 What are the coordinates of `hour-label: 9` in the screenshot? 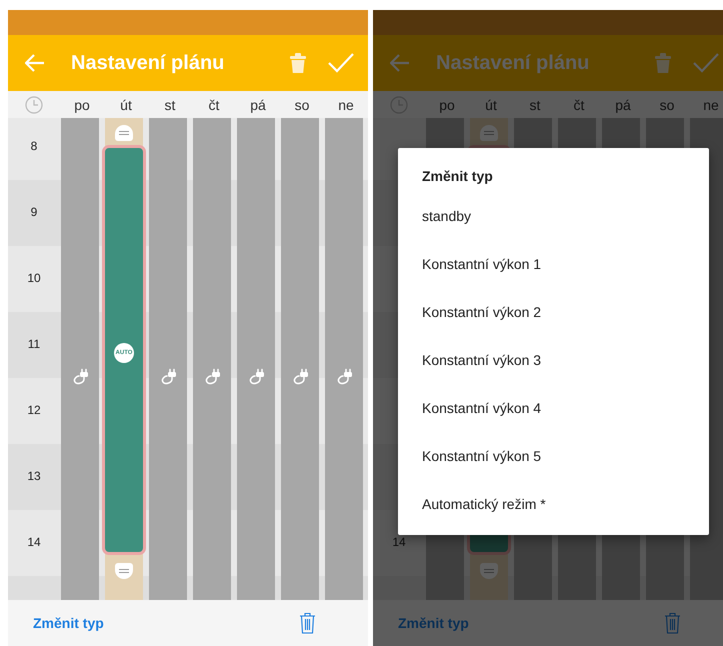 It's located at (34, 212).